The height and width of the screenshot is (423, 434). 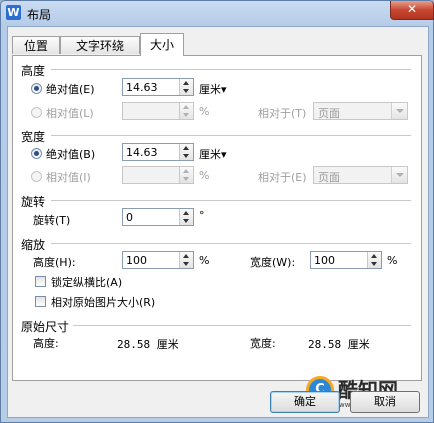 What do you see at coordinates (33, 245) in the screenshot?
I see `scale-group-label: 缩放` at bounding box center [33, 245].